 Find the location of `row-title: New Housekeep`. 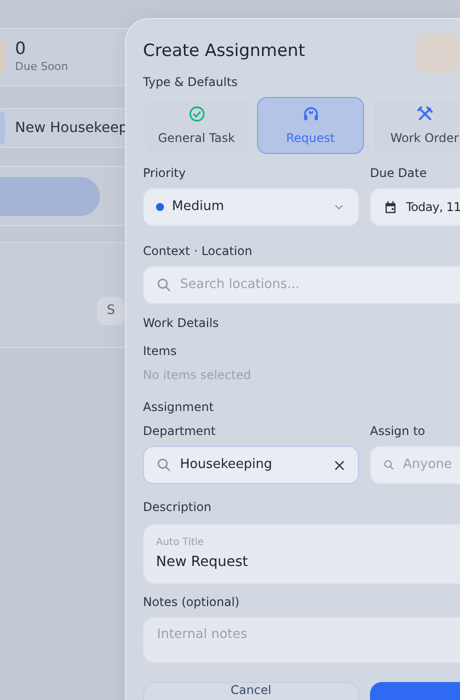

row-title: New Housekeep is located at coordinates (71, 128).